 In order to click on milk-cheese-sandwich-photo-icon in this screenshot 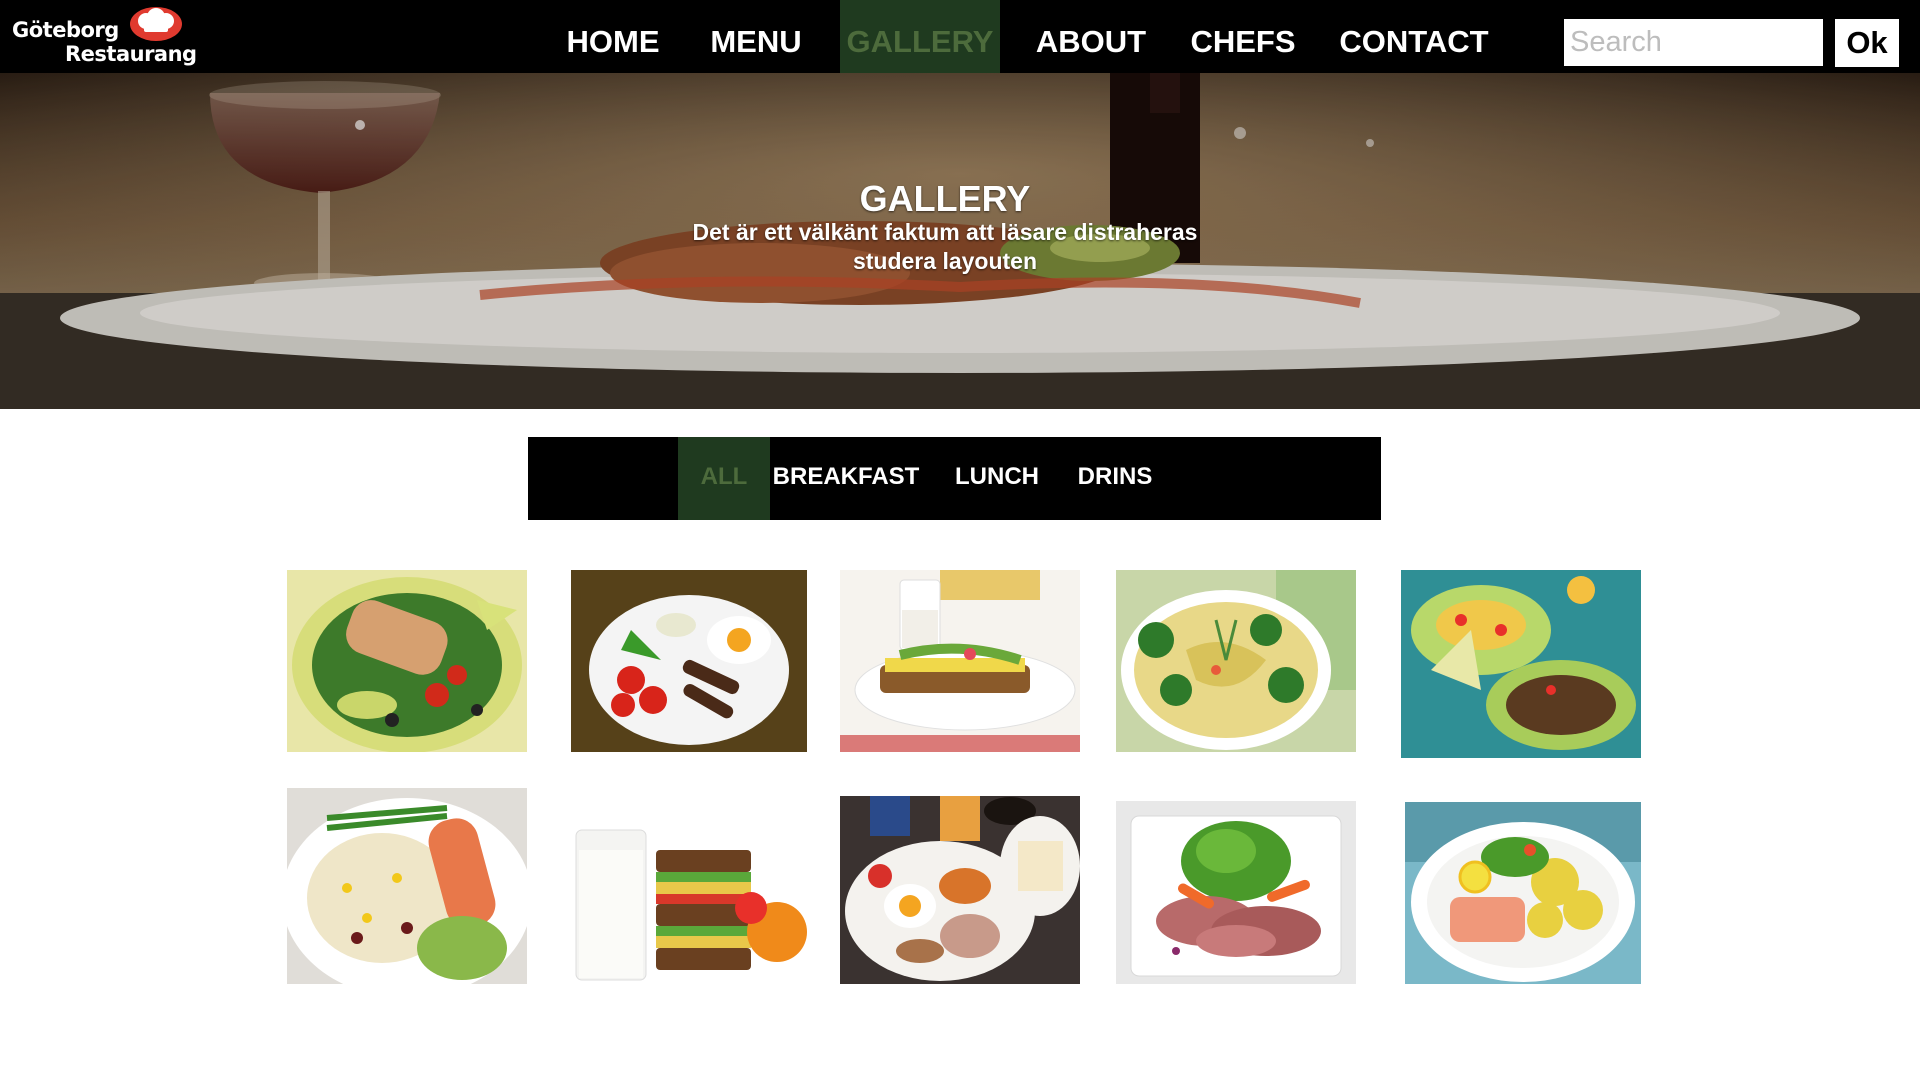, I will do `click(960, 661)`.